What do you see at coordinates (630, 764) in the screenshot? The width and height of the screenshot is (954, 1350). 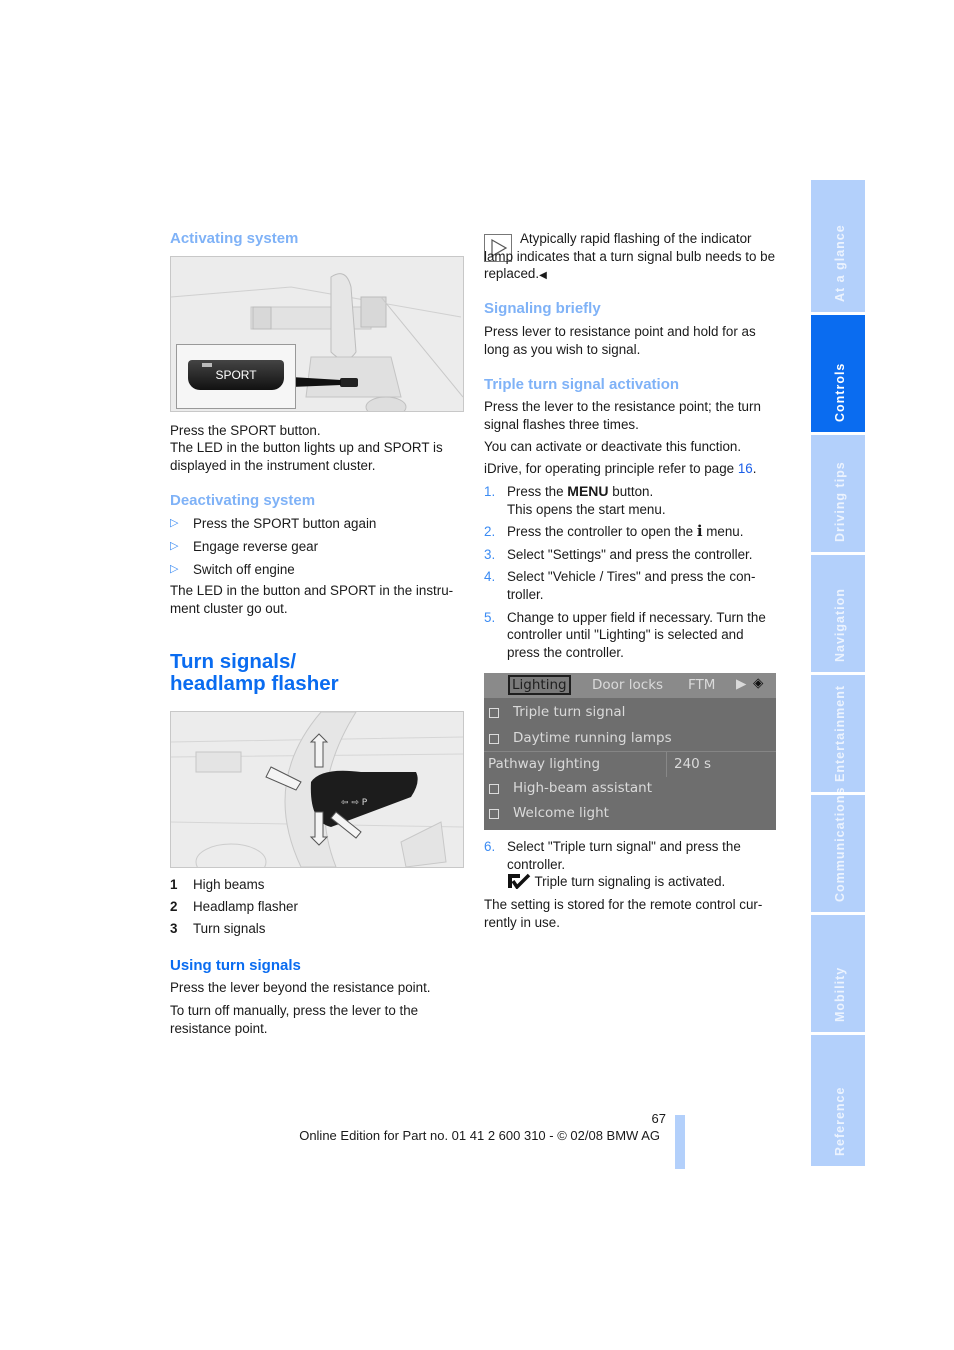 I see `idrive-row: Pathway lighting 240 s` at bounding box center [630, 764].